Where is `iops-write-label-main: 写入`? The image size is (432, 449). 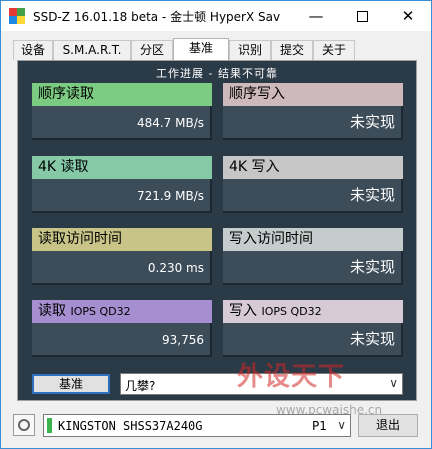
iops-write-label-main: 写入 is located at coordinates (243, 311).